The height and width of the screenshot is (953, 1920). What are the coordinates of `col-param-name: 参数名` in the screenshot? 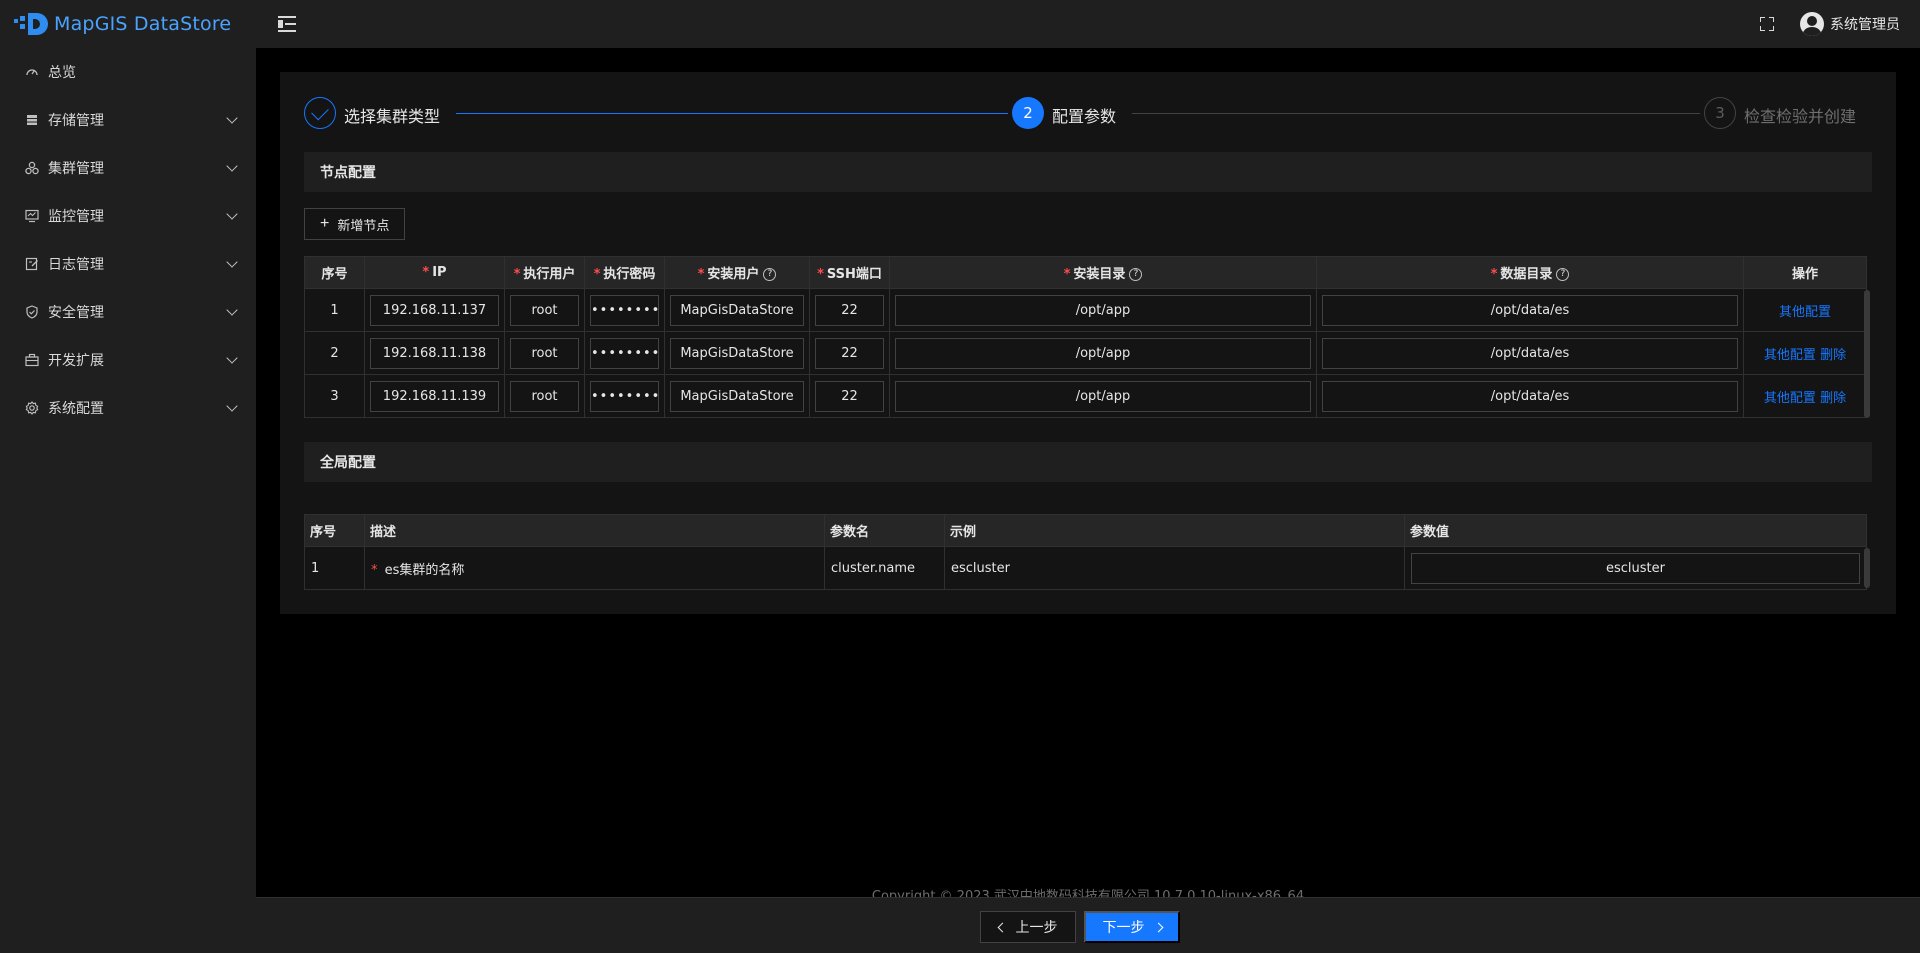 It's located at (884, 530).